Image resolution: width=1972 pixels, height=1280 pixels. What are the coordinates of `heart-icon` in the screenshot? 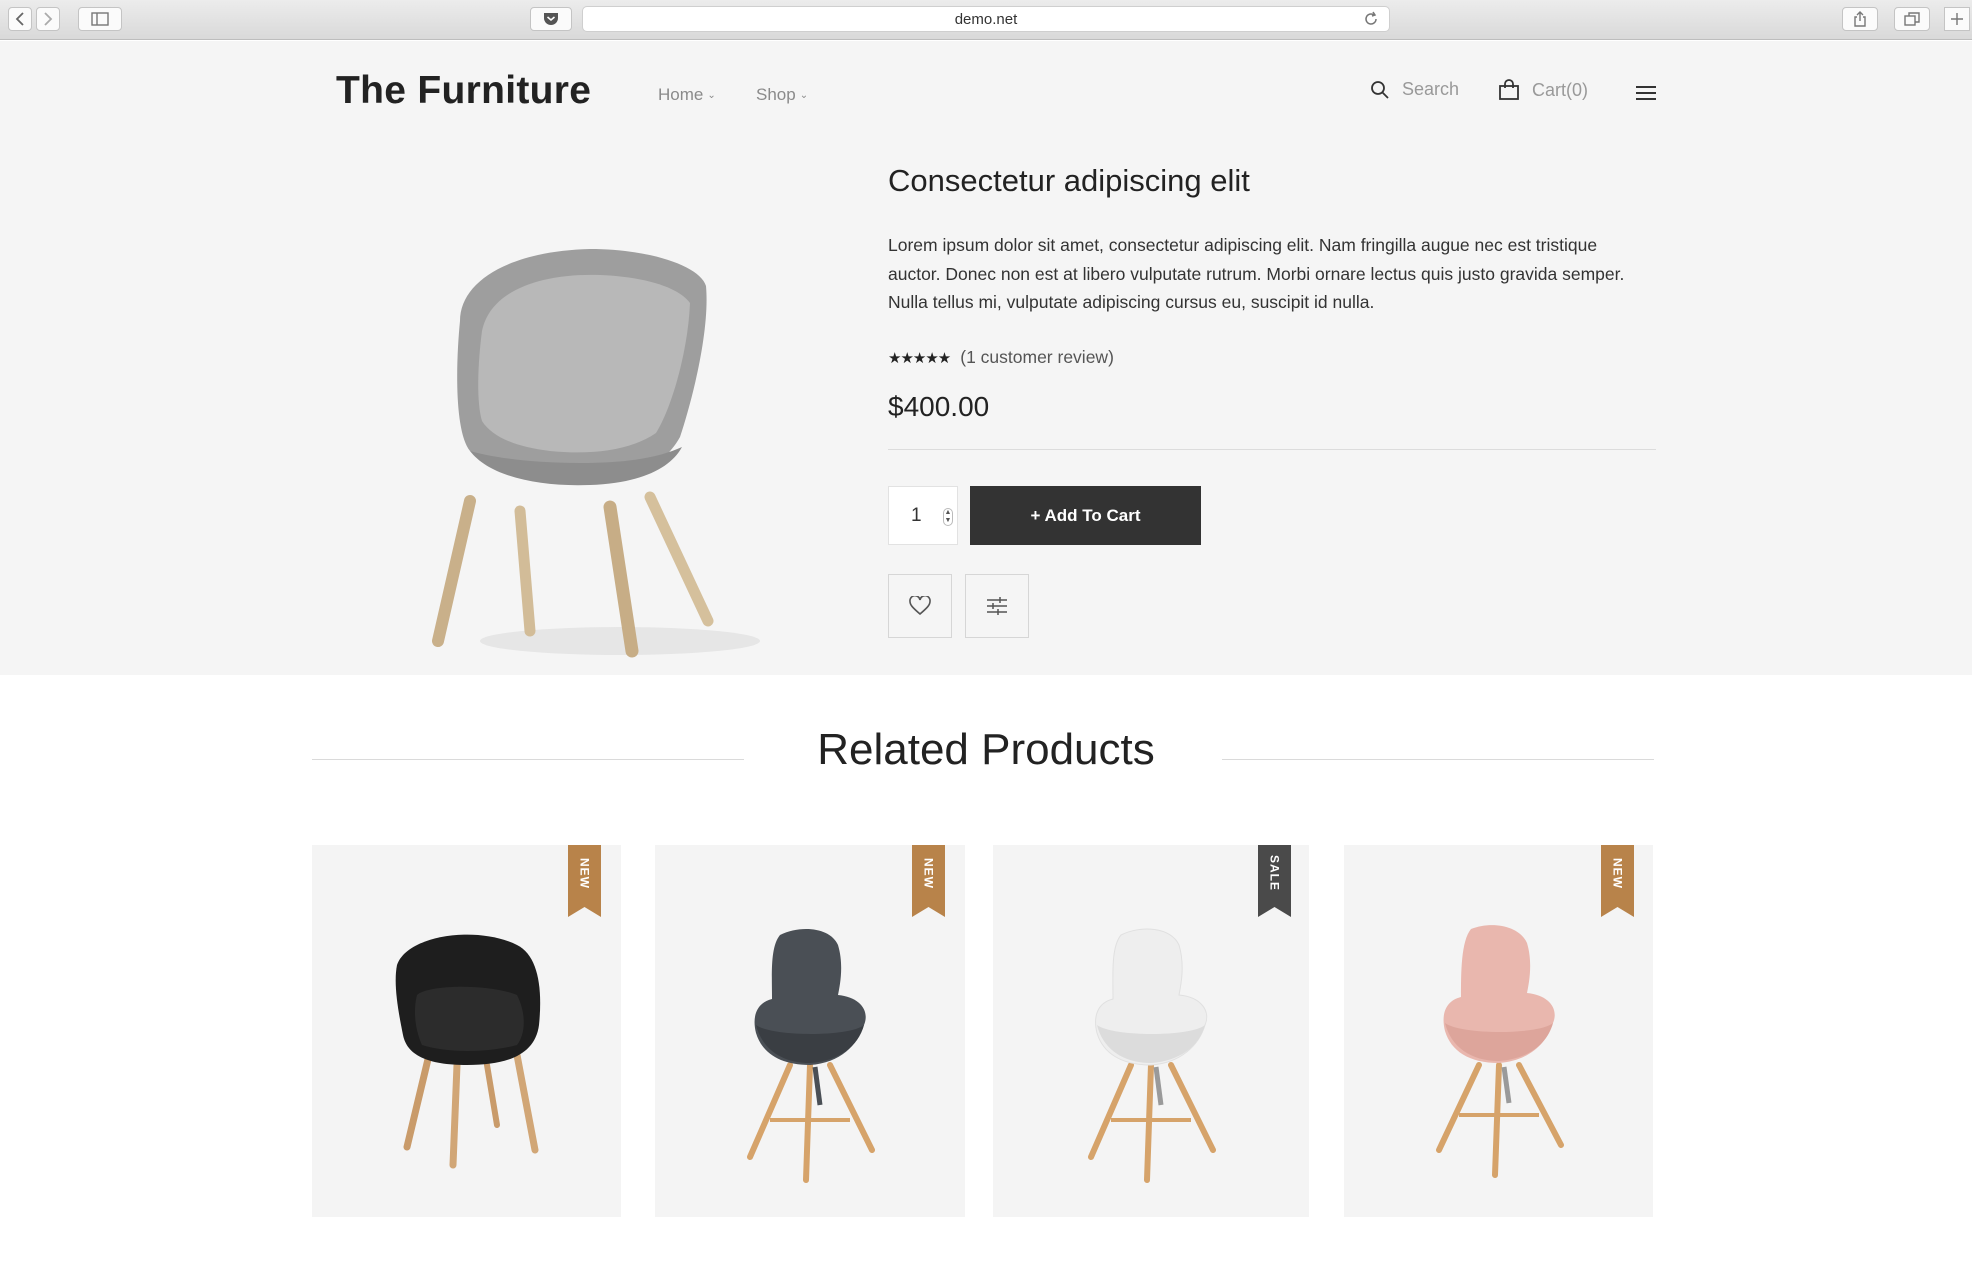 It's located at (920, 606).